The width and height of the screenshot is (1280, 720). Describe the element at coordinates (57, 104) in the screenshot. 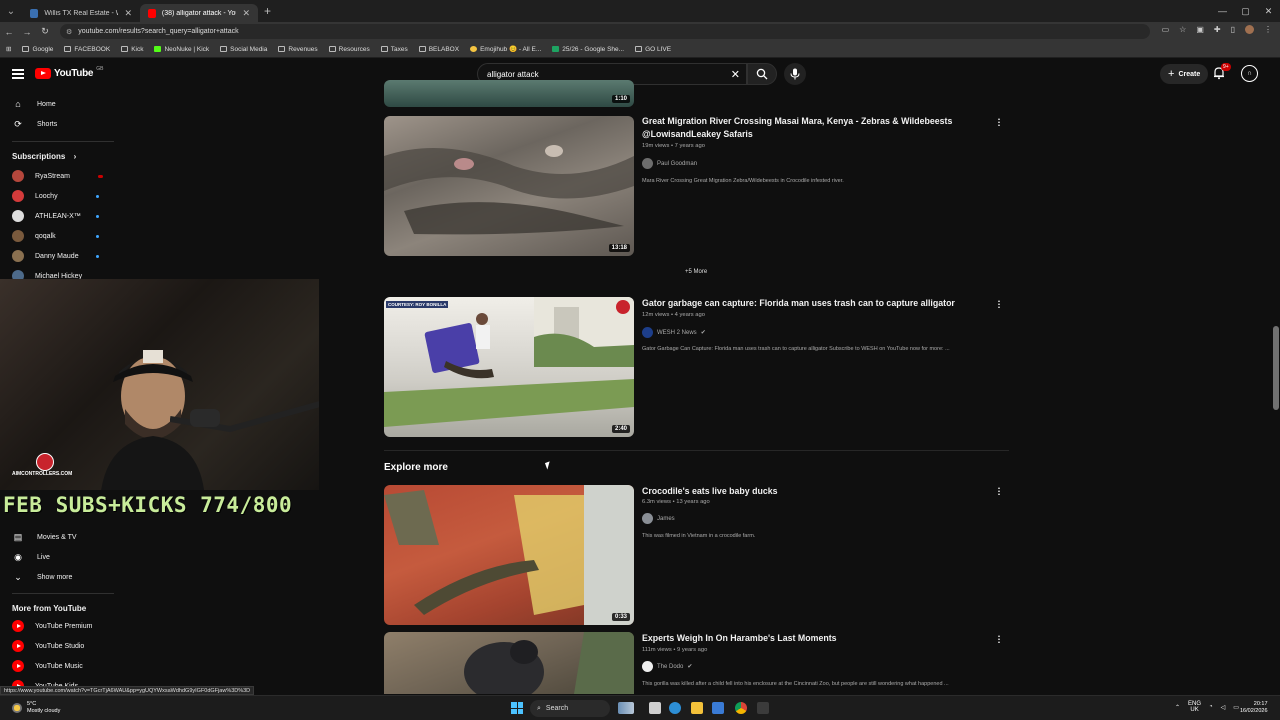

I see `sidebar-item-home: ⌂ Home` at that location.